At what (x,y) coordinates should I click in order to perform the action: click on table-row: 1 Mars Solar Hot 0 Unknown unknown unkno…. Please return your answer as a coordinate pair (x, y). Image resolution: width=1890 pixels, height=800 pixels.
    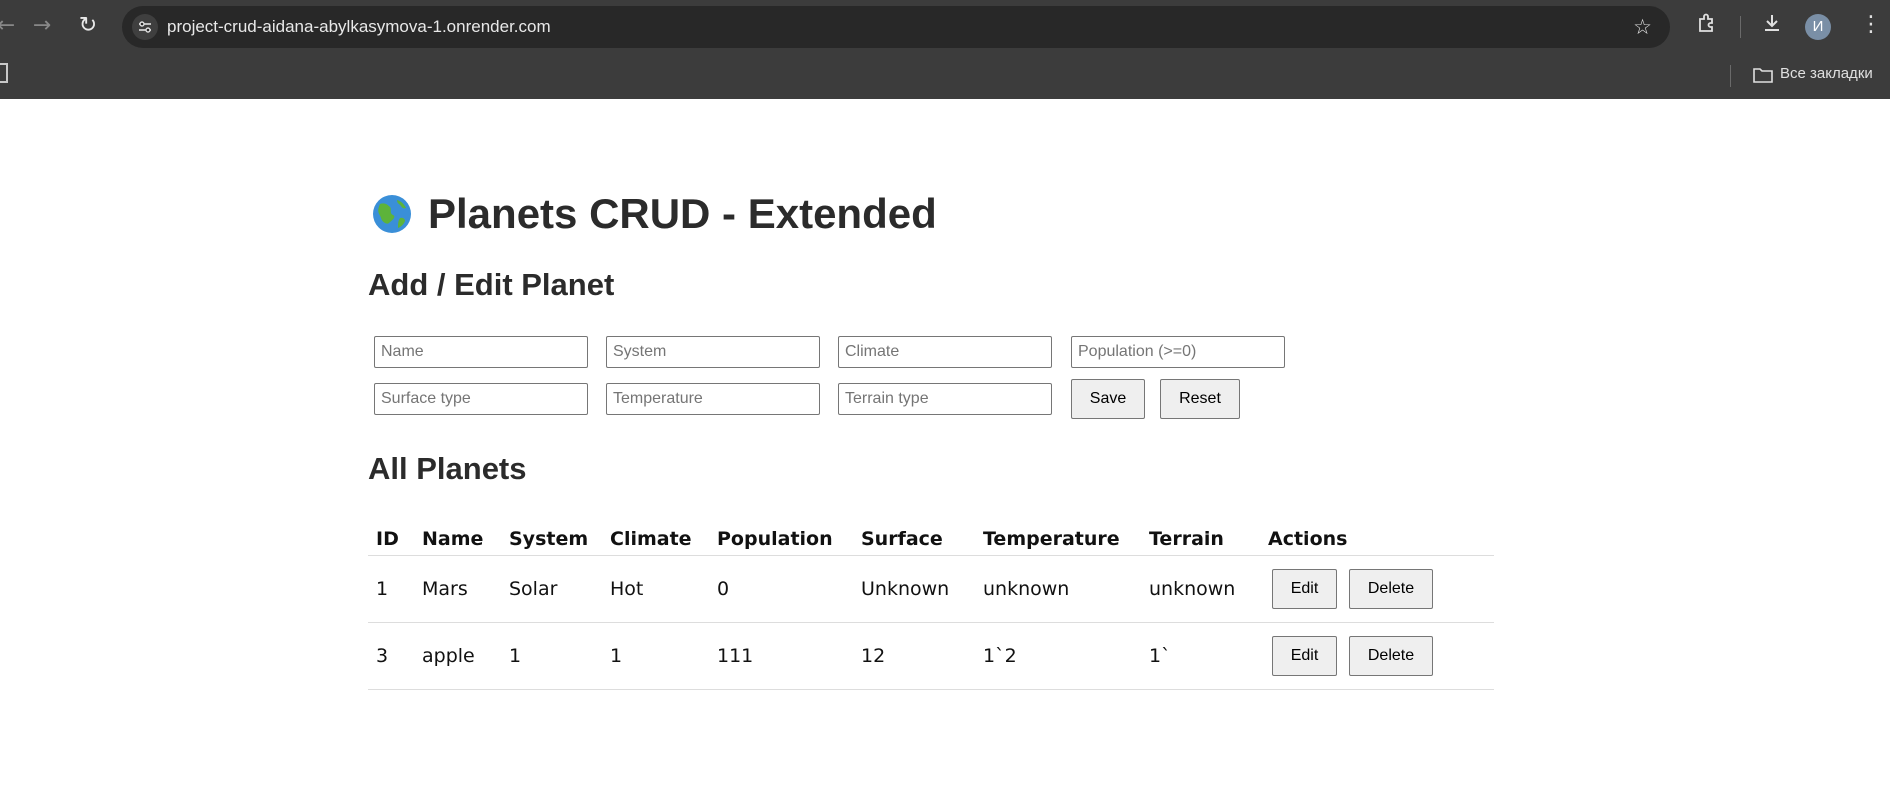
    Looking at the image, I should click on (931, 589).